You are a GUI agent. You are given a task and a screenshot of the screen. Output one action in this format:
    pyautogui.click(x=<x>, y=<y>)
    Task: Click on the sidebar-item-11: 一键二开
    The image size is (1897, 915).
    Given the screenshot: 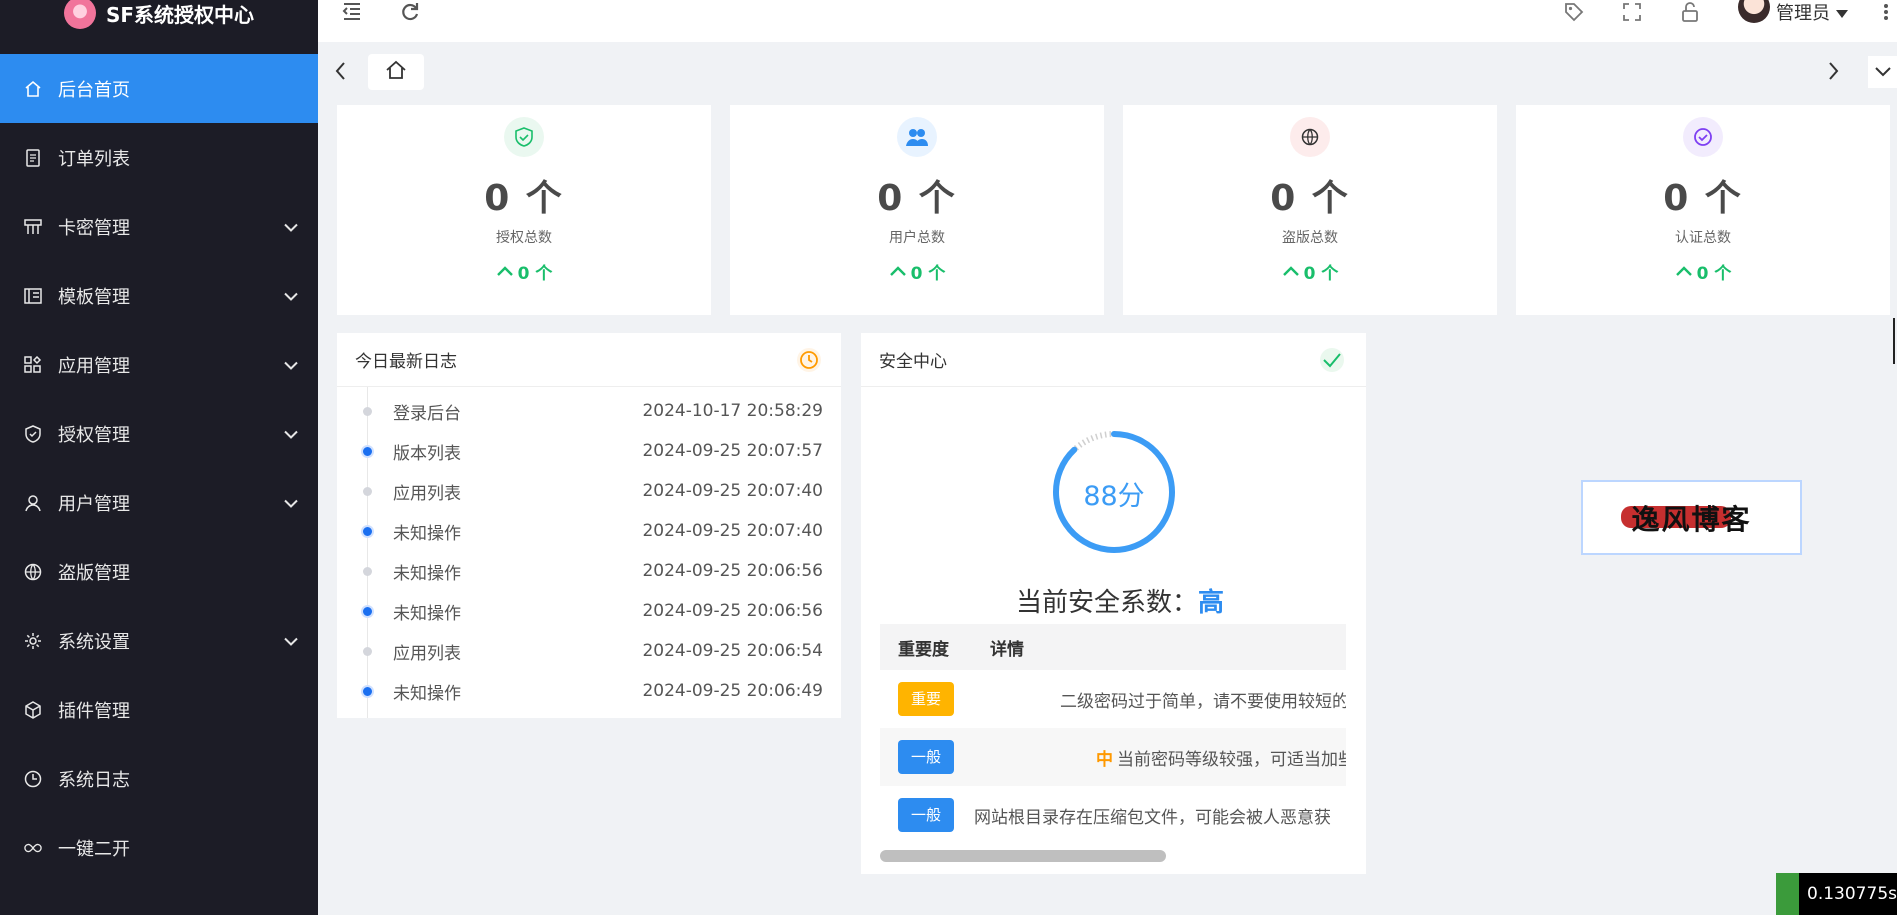 What is the action you would take?
    pyautogui.click(x=159, y=847)
    